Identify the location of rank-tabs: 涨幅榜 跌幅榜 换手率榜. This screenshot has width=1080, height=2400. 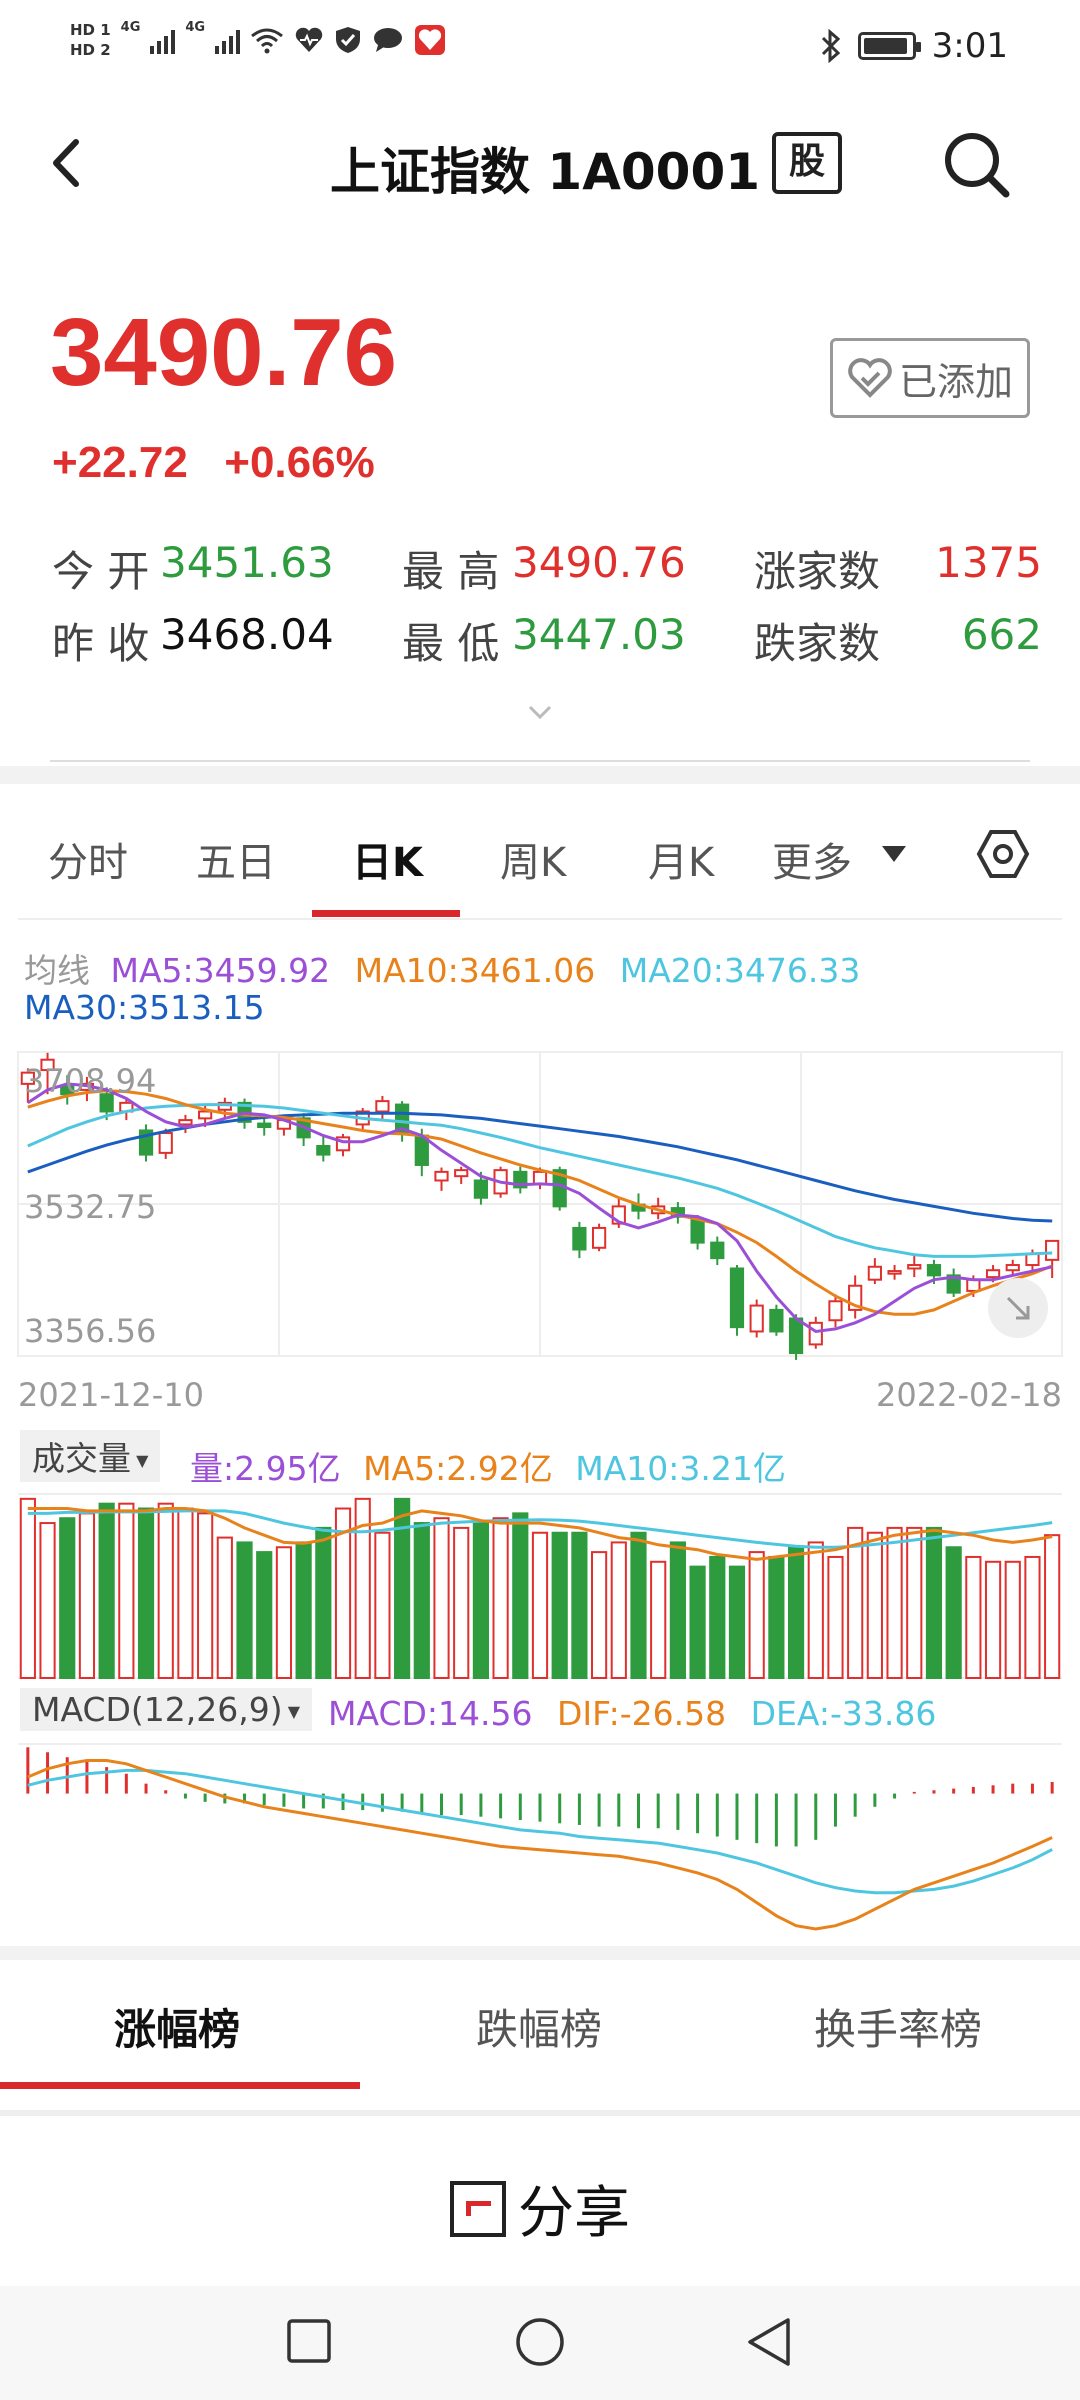
(540, 2025).